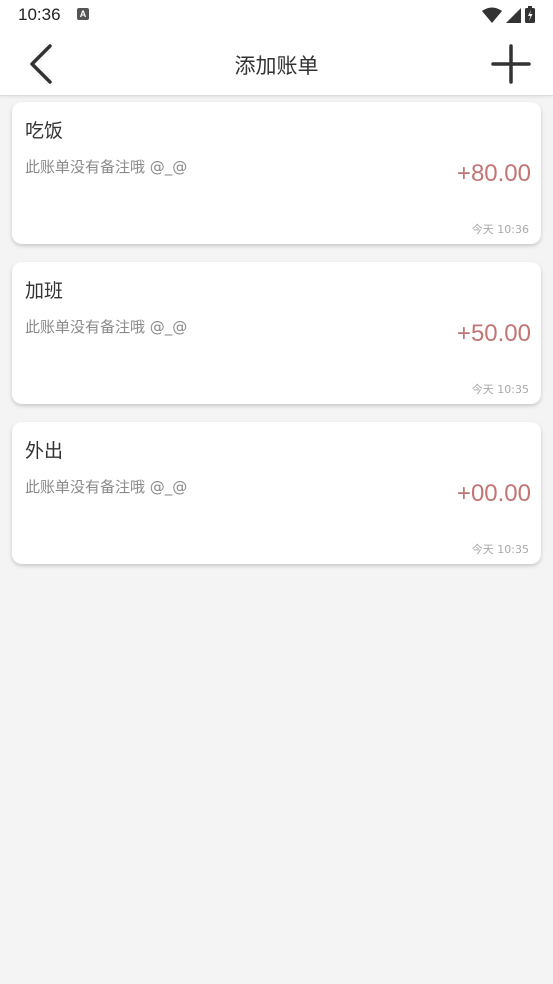  What do you see at coordinates (500, 229) in the screenshot?
I see `bill-time: 今天 10:36` at bounding box center [500, 229].